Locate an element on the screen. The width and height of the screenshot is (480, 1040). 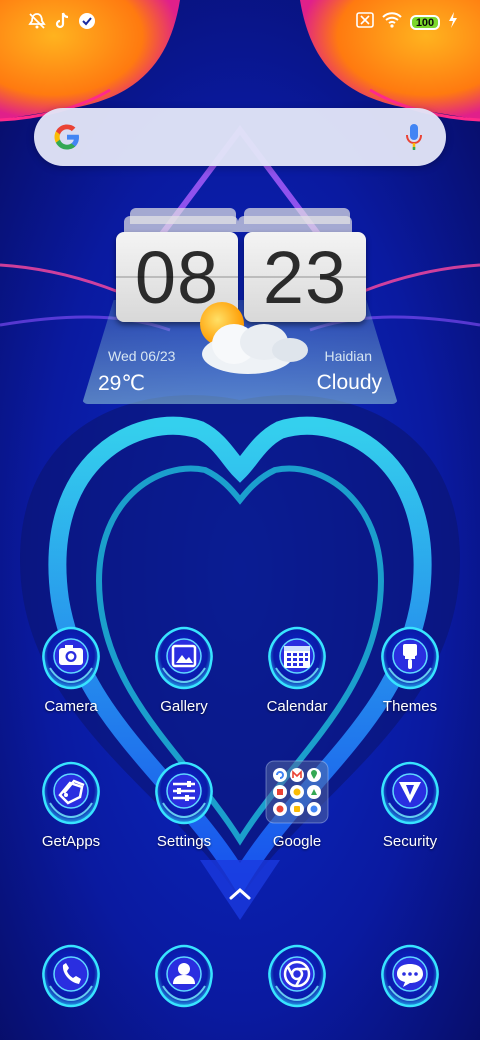
mute-alarm-icon is located at coordinates (37, 23).